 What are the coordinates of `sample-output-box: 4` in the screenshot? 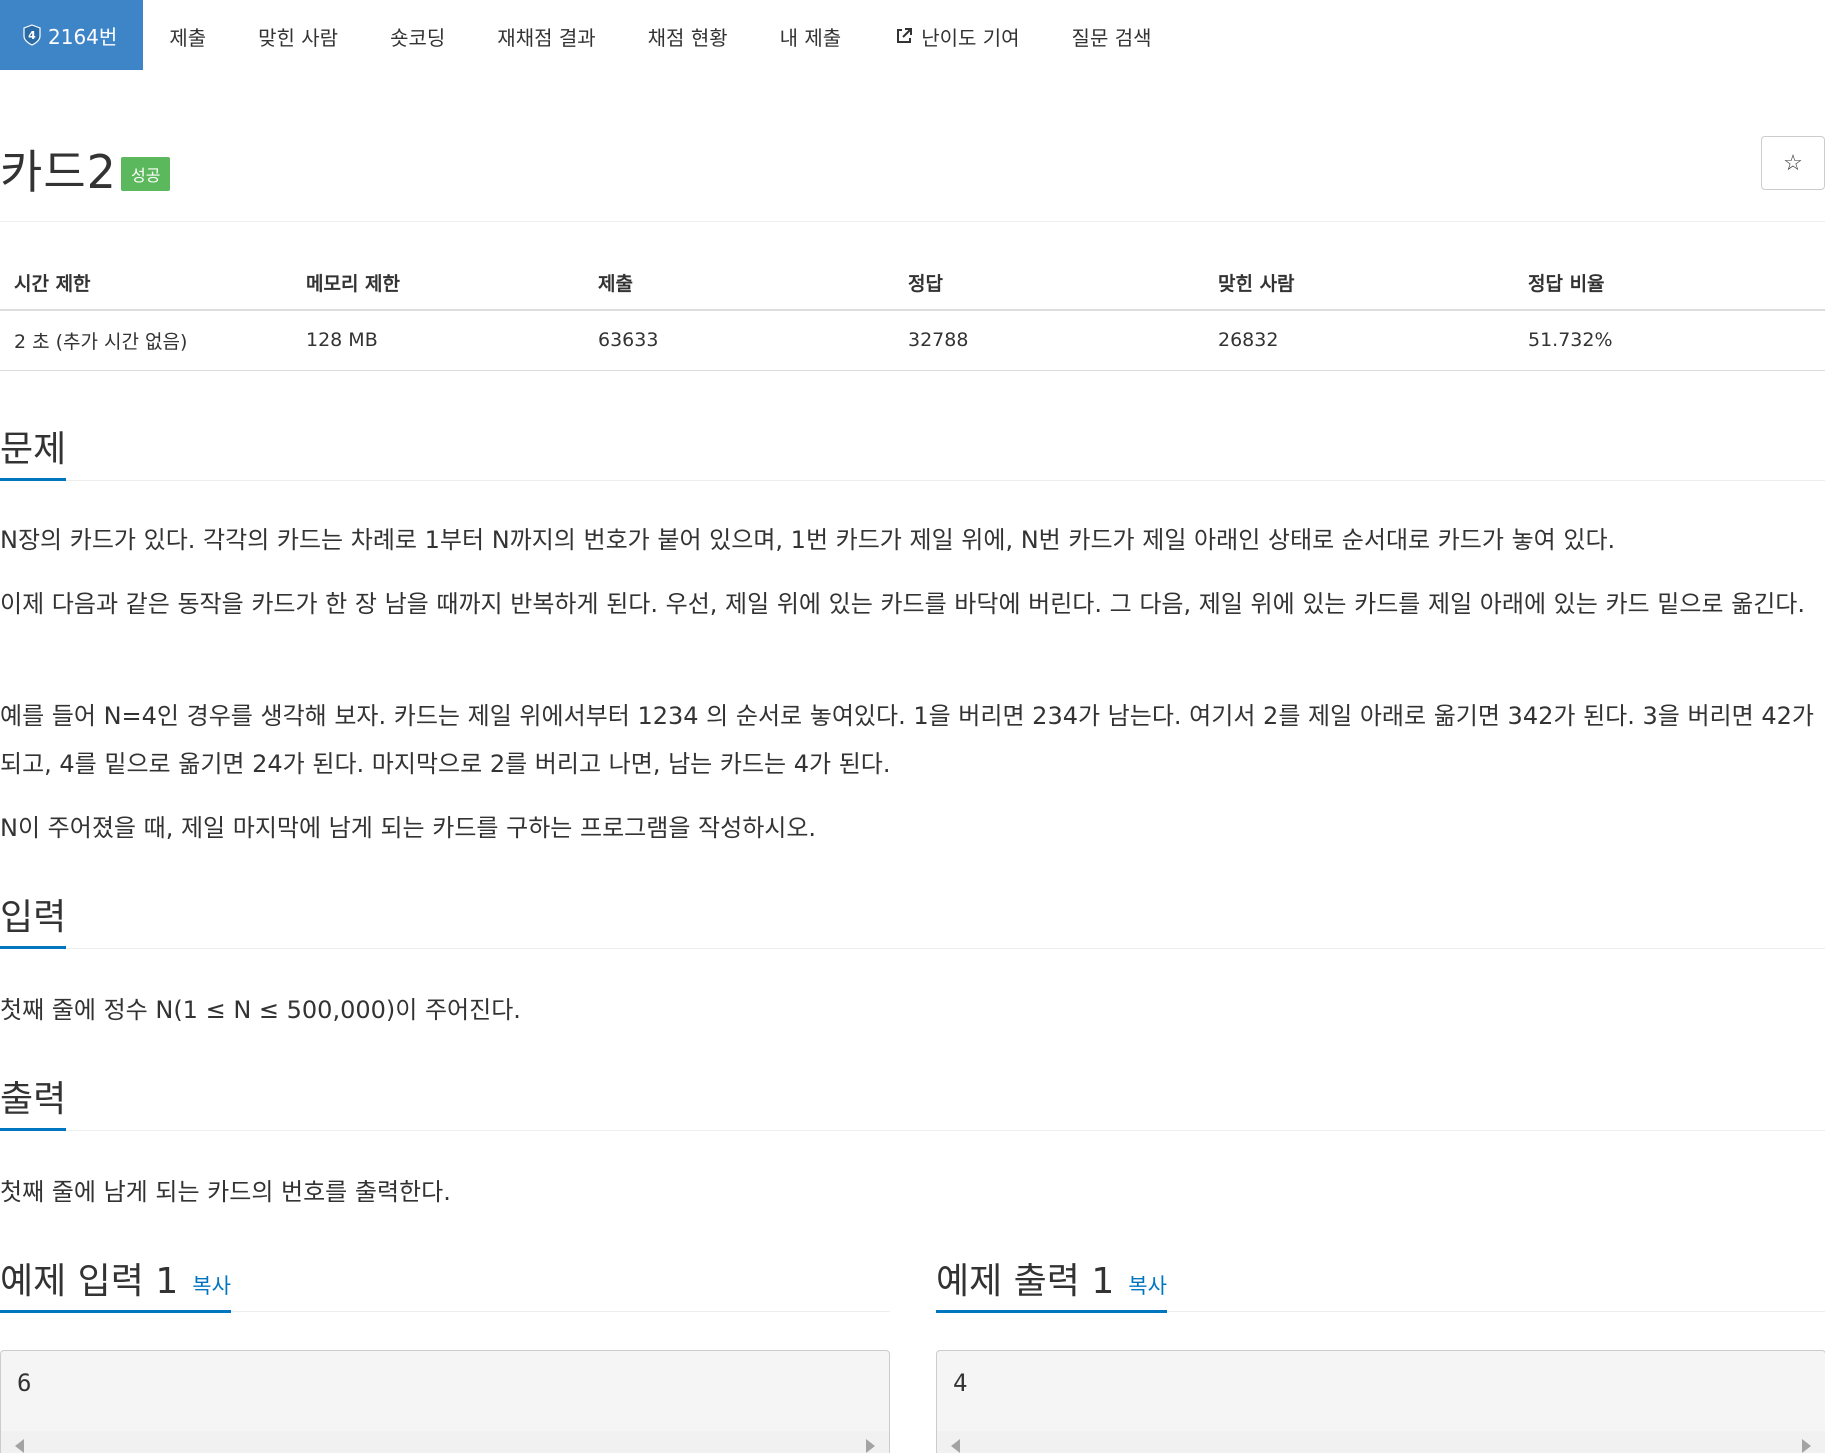 It's located at (1380, 1401).